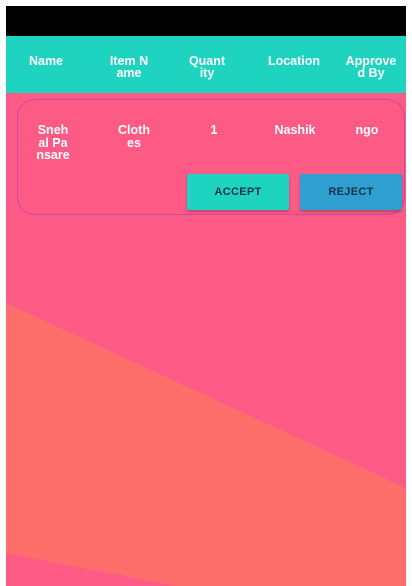 The height and width of the screenshot is (586, 412). Describe the element at coordinates (53, 142) in the screenshot. I see `cell-name: Snehal Pansare` at that location.